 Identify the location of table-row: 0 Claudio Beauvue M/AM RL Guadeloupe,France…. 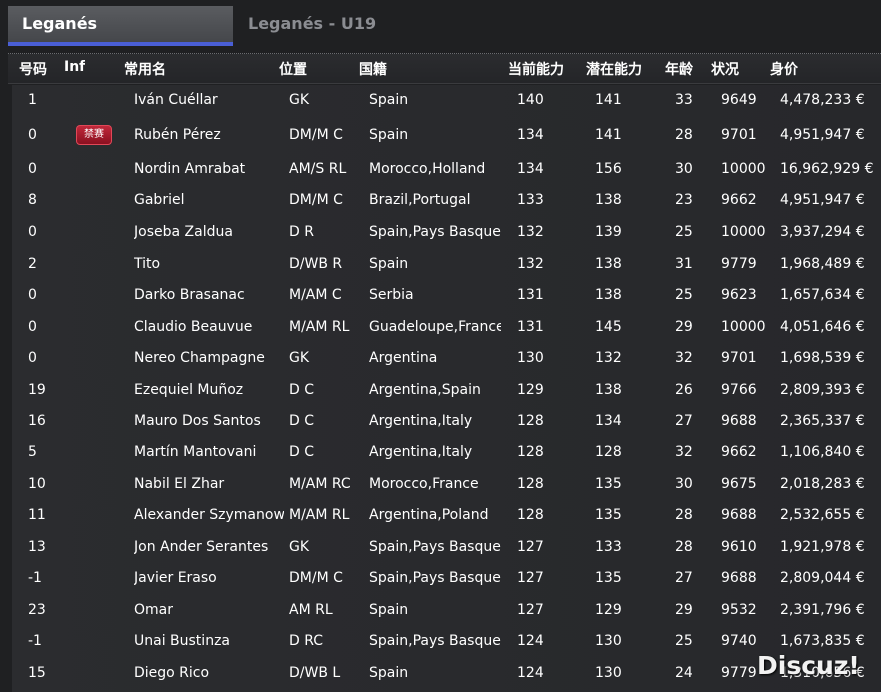
(446, 327).